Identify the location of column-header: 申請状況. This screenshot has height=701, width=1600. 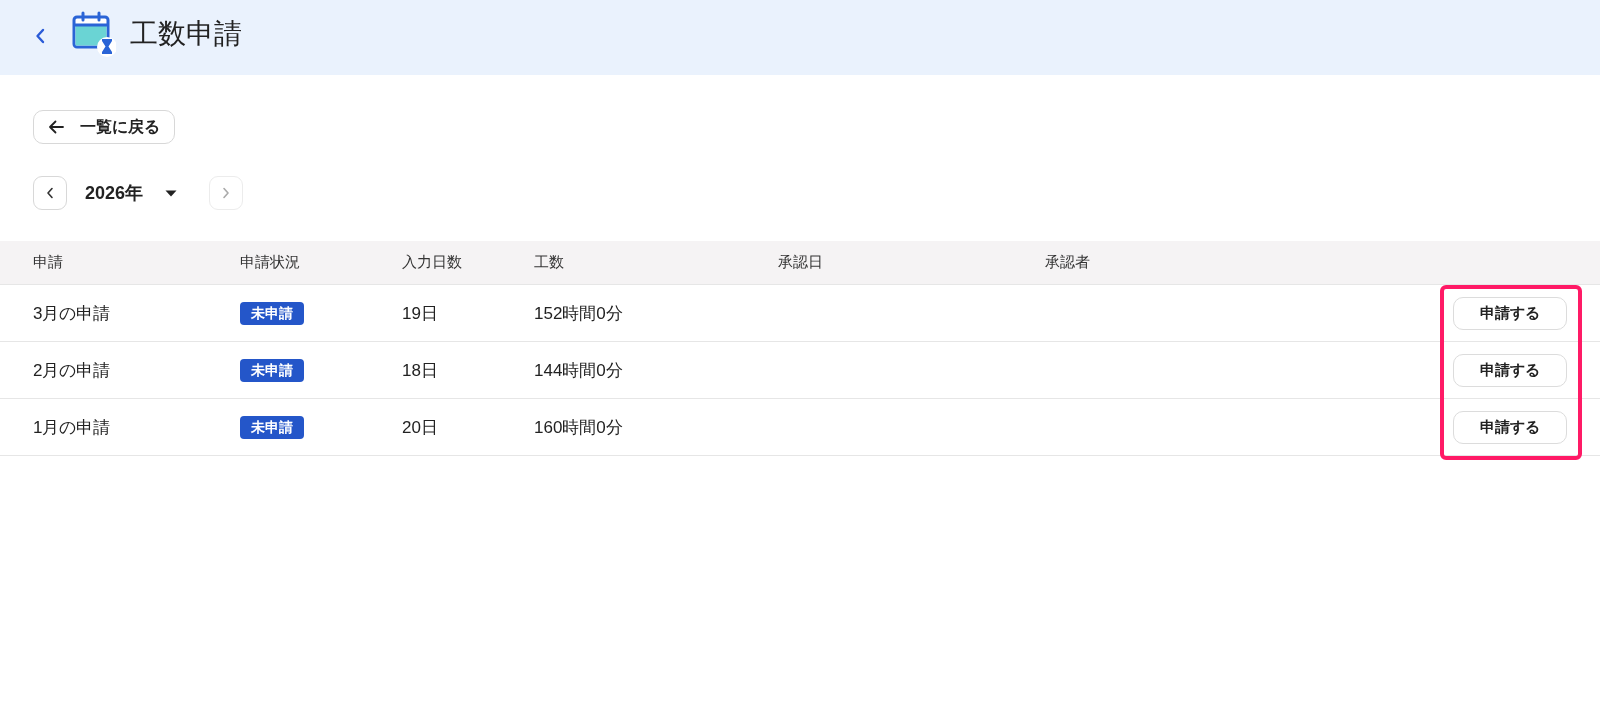
(270, 262).